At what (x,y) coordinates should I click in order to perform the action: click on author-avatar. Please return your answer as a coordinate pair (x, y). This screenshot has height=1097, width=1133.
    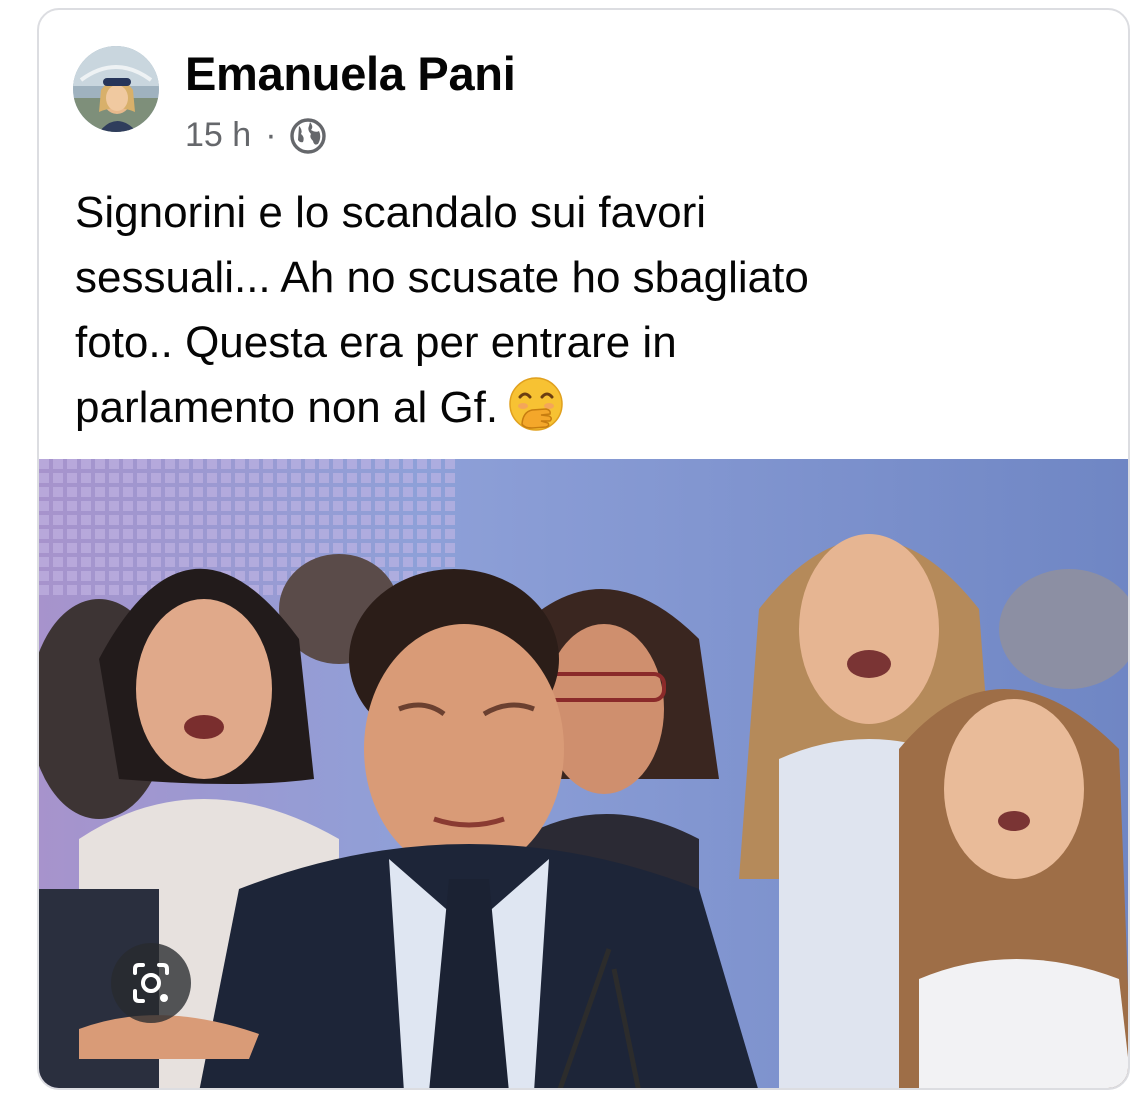
    Looking at the image, I should click on (116, 89).